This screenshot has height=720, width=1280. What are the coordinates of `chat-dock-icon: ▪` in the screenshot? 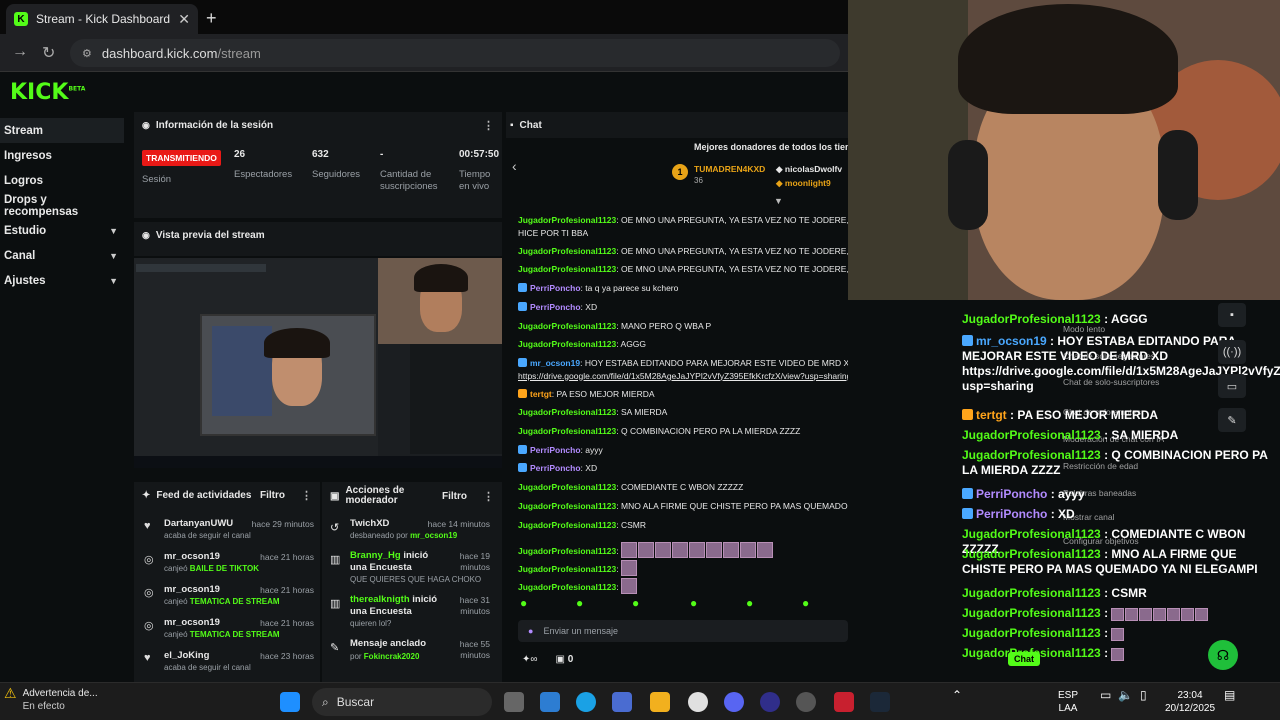 It's located at (1232, 315).